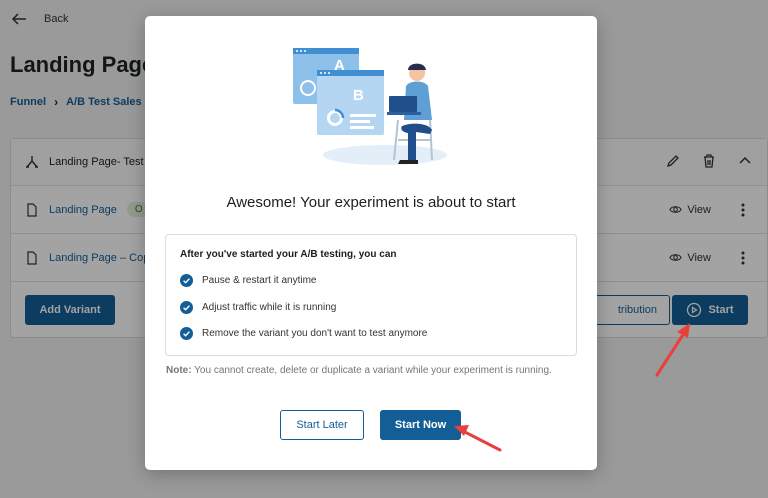 The height and width of the screenshot is (498, 768). What do you see at coordinates (420, 425) in the screenshot?
I see `start-now-button: Start Now` at bounding box center [420, 425].